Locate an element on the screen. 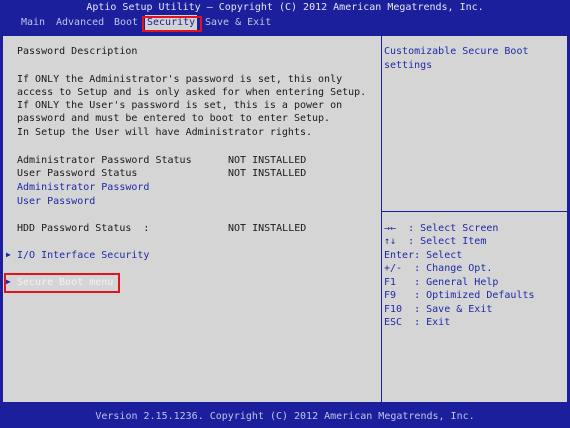  password-description-heading: Password Description is located at coordinates (77, 51).